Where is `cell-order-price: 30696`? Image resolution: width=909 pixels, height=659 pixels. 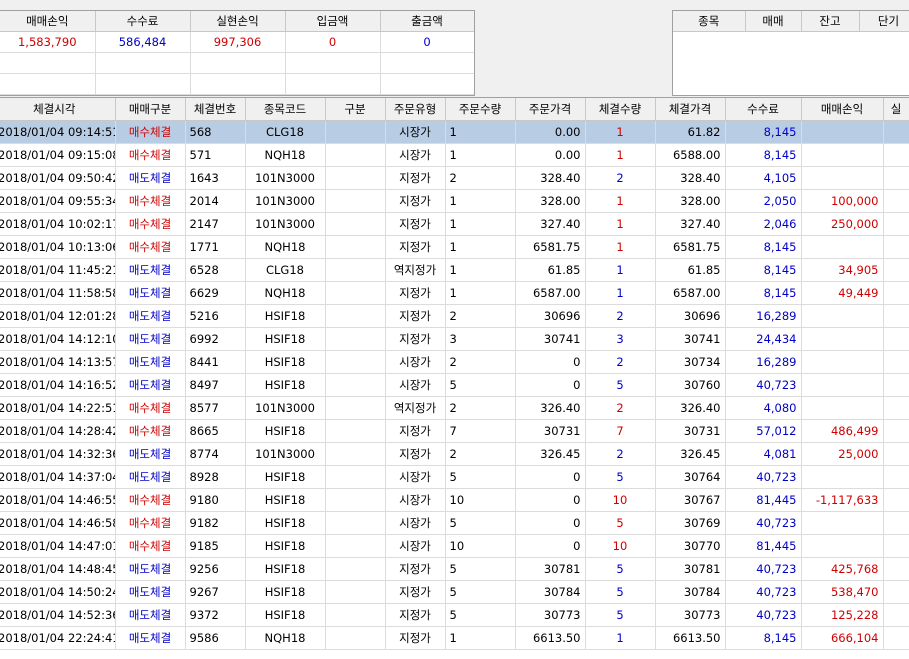
cell-order-price: 30696 is located at coordinates (550, 316).